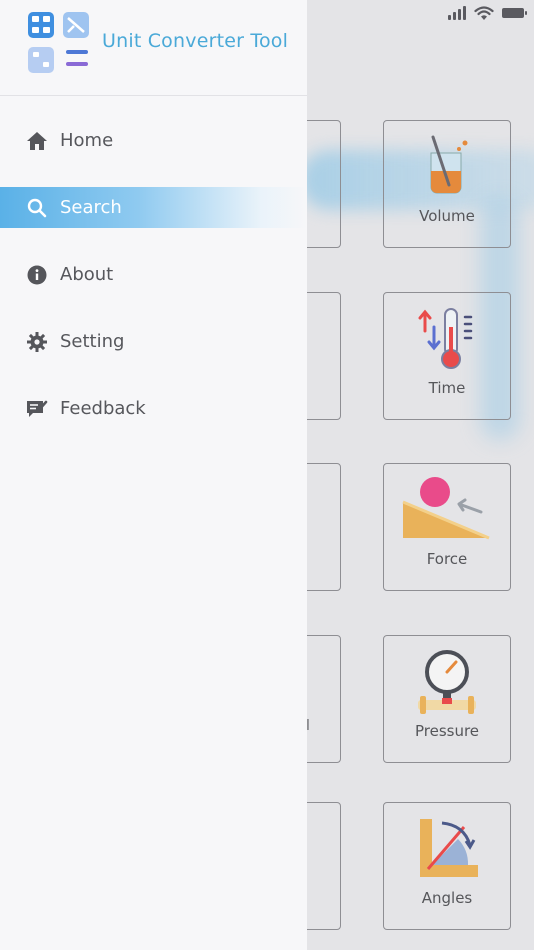  I want to click on app-title: Unit Converter Tool, so click(195, 41).